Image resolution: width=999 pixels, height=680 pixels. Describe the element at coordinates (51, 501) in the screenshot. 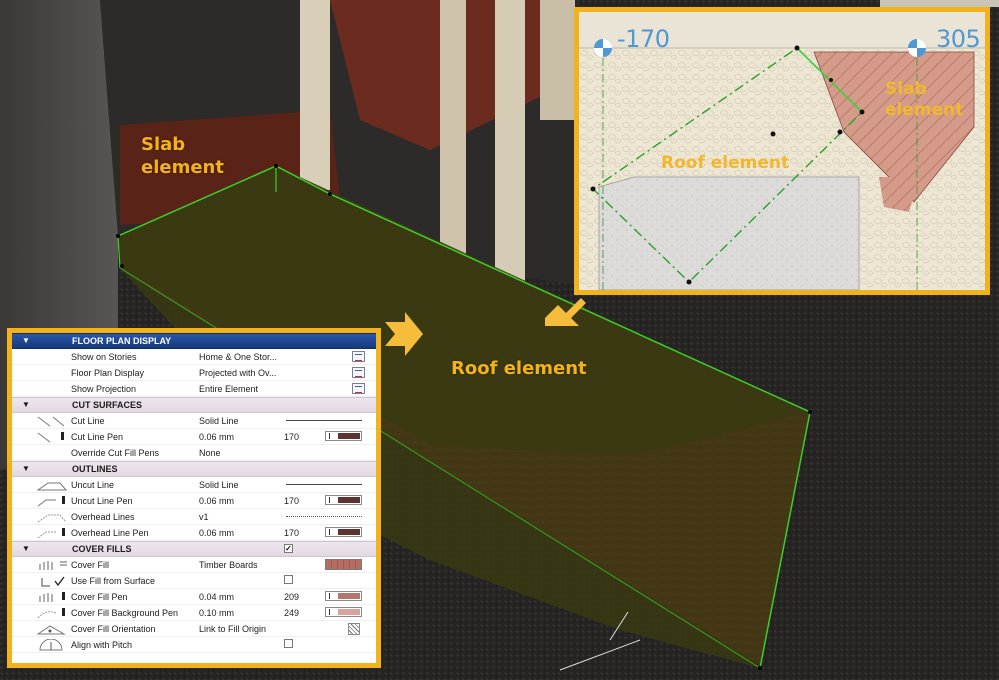

I see `outline-pen-icon` at that location.